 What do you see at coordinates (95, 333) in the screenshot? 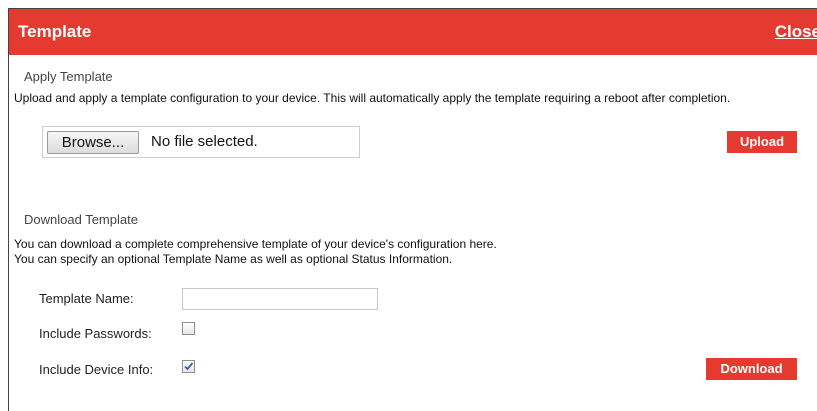
I see `include-passwords-label: Include Passwords:` at bounding box center [95, 333].